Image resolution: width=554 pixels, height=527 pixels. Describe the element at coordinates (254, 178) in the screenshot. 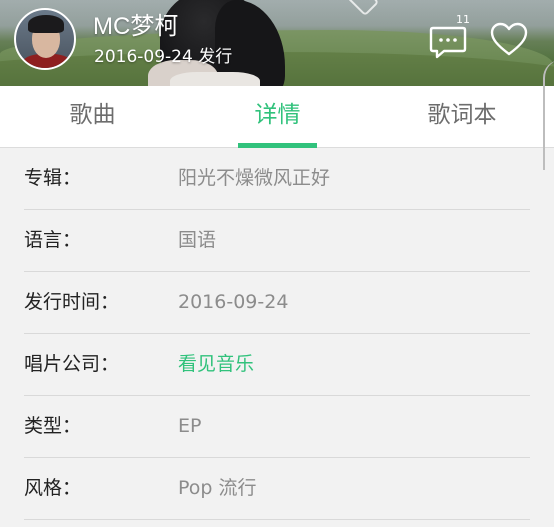

I see `detail-value-album: 阳光不燥微风正好` at that location.